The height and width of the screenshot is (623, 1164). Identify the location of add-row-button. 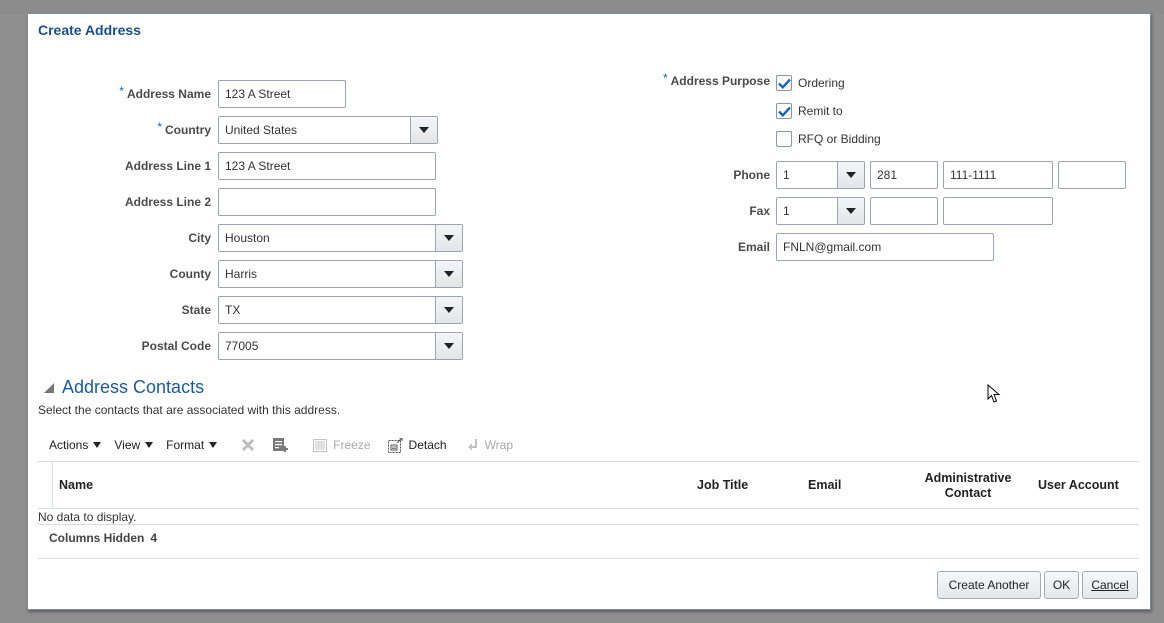
(280, 445).